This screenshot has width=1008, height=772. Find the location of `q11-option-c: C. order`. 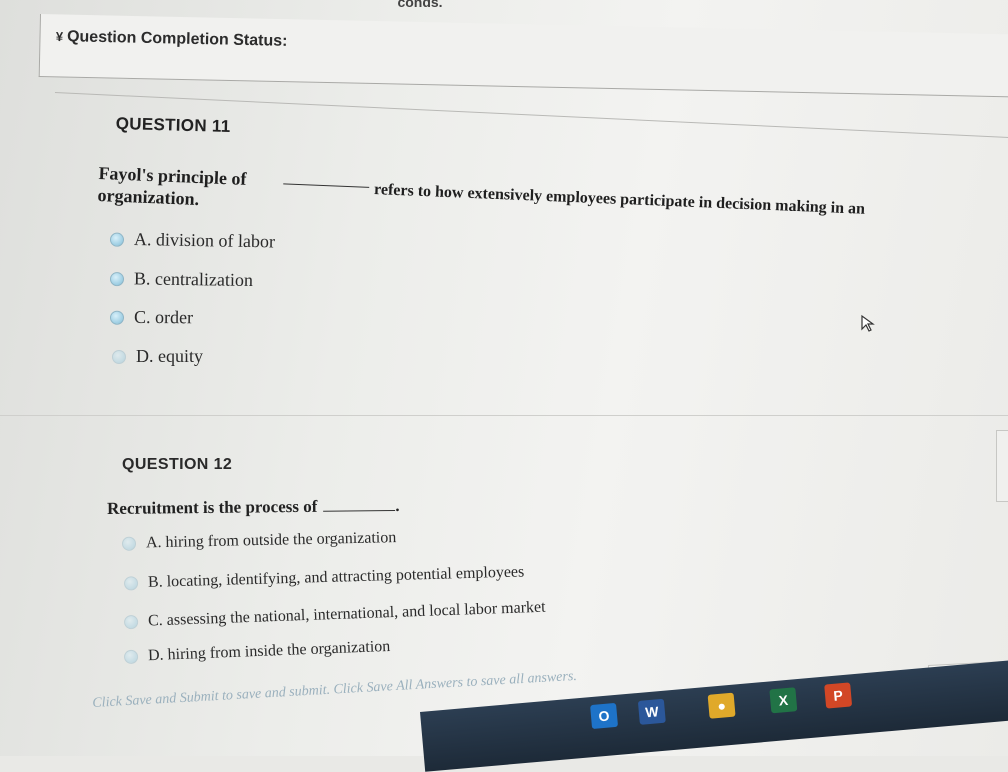

q11-option-c: C. order is located at coordinates (151, 317).